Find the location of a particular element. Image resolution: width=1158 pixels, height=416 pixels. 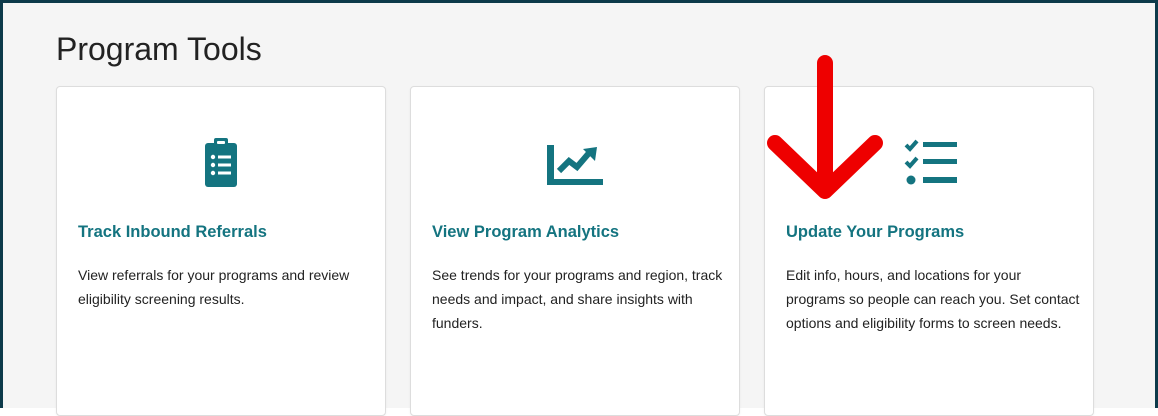

checklist-icon is located at coordinates (930, 162).